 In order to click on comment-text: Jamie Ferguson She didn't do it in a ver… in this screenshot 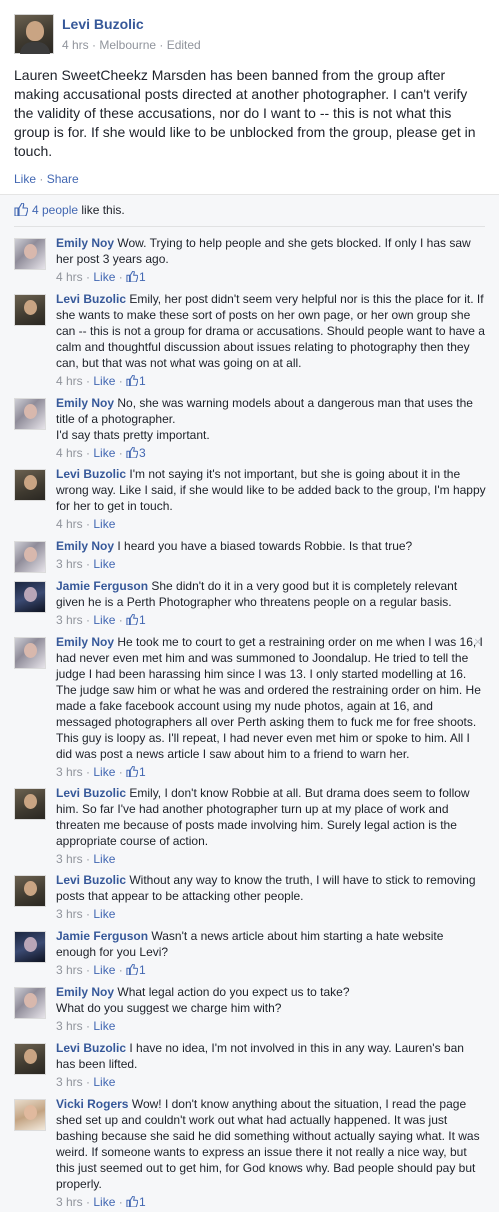, I will do `click(271, 594)`.